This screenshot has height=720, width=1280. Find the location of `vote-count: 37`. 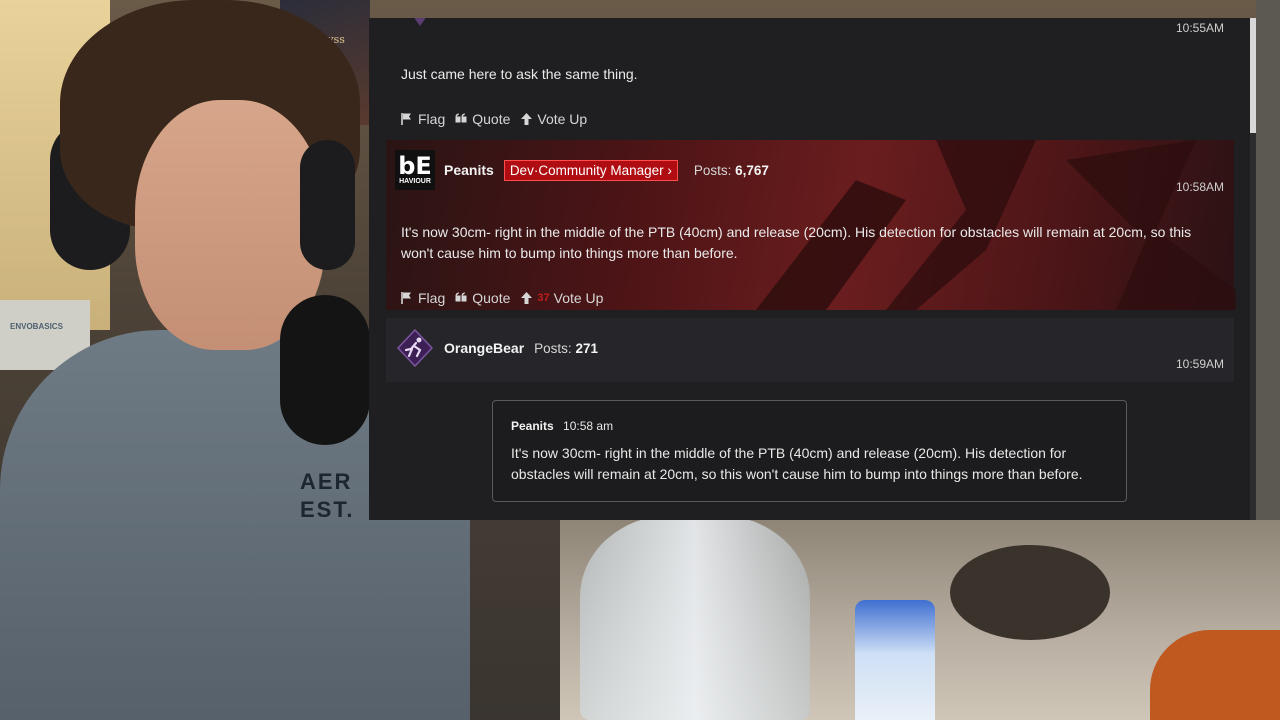

vote-count: 37 is located at coordinates (543, 298).